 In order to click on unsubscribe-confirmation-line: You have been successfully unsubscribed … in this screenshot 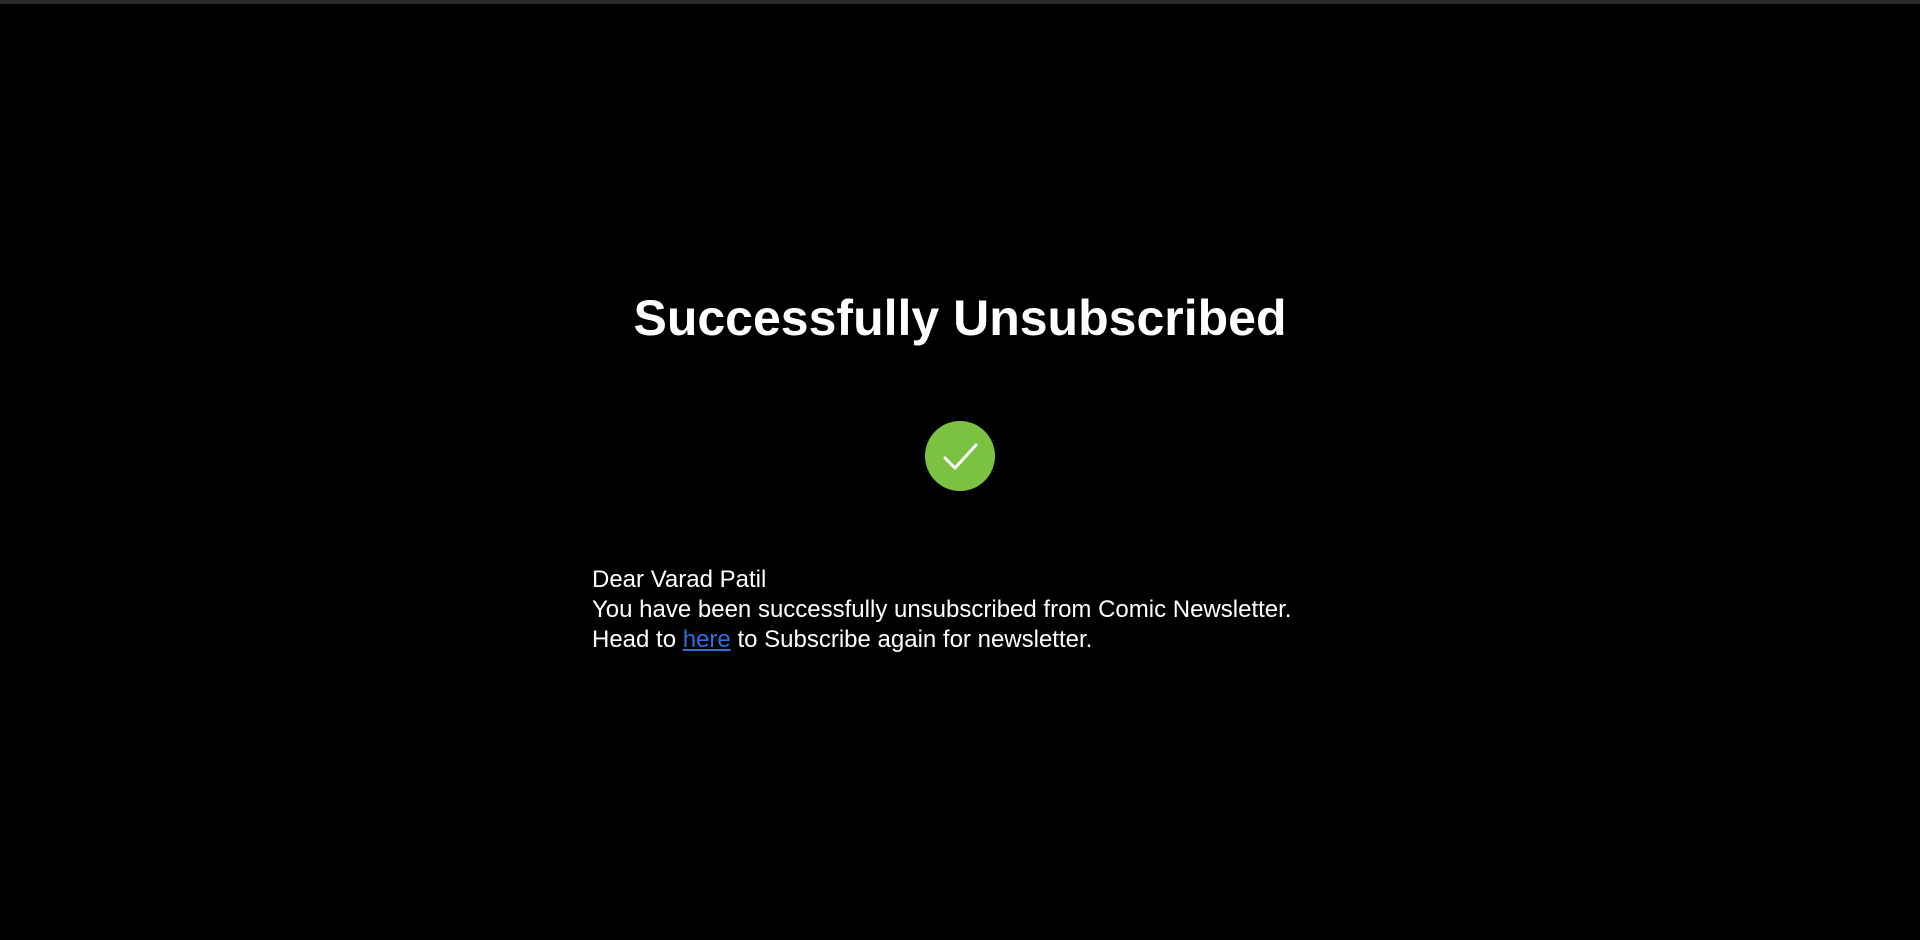, I will do `click(942, 609)`.